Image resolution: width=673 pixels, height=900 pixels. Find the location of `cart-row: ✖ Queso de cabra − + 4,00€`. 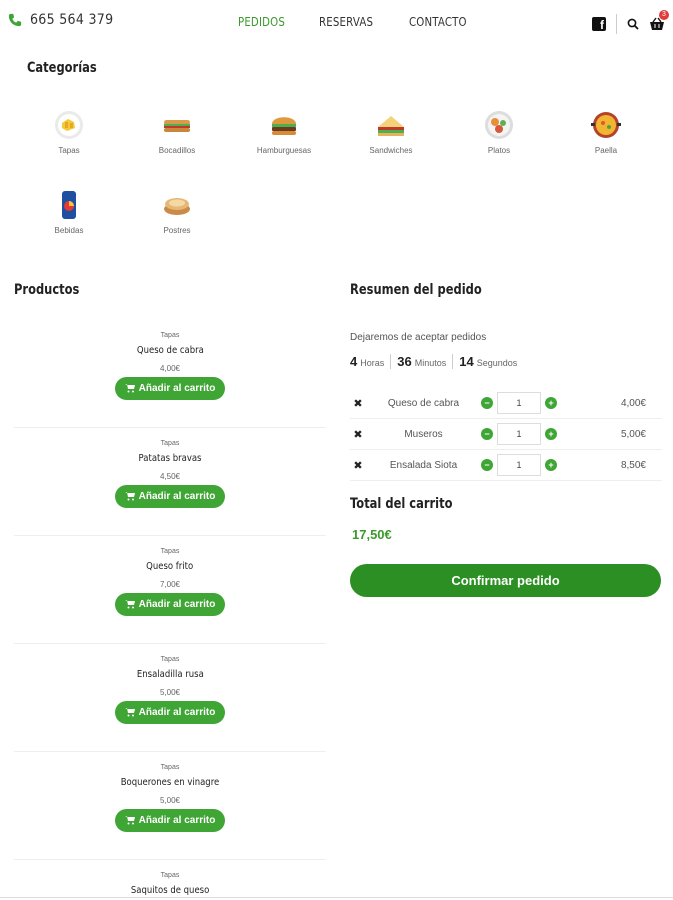

cart-row: ✖ Queso de cabra − + 4,00€ is located at coordinates (506, 403).